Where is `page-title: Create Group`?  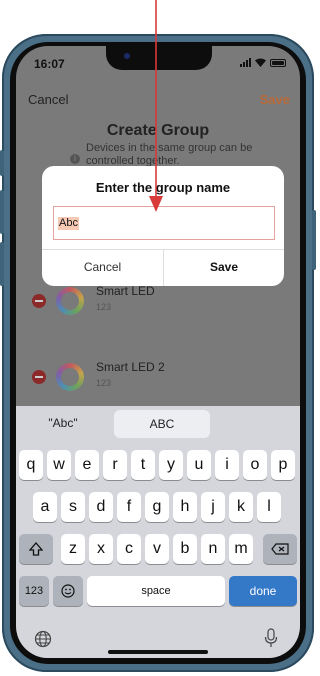 page-title: Create Group is located at coordinates (158, 130).